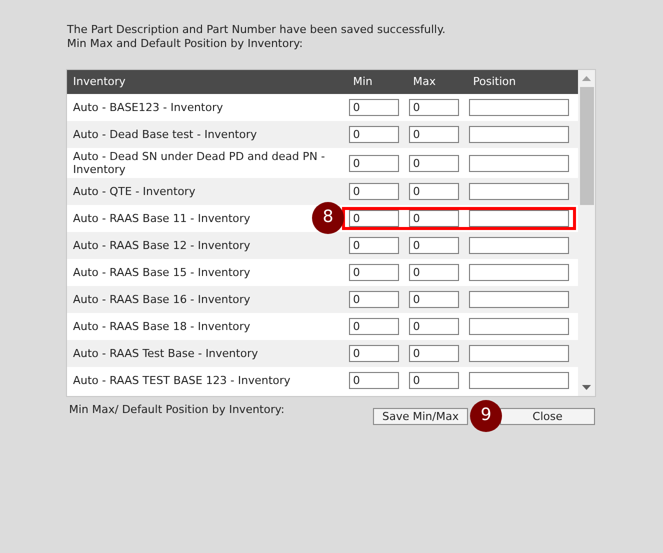  I want to click on inventory-name: Auto - RAAS Base 16 - Inventory, so click(161, 299).